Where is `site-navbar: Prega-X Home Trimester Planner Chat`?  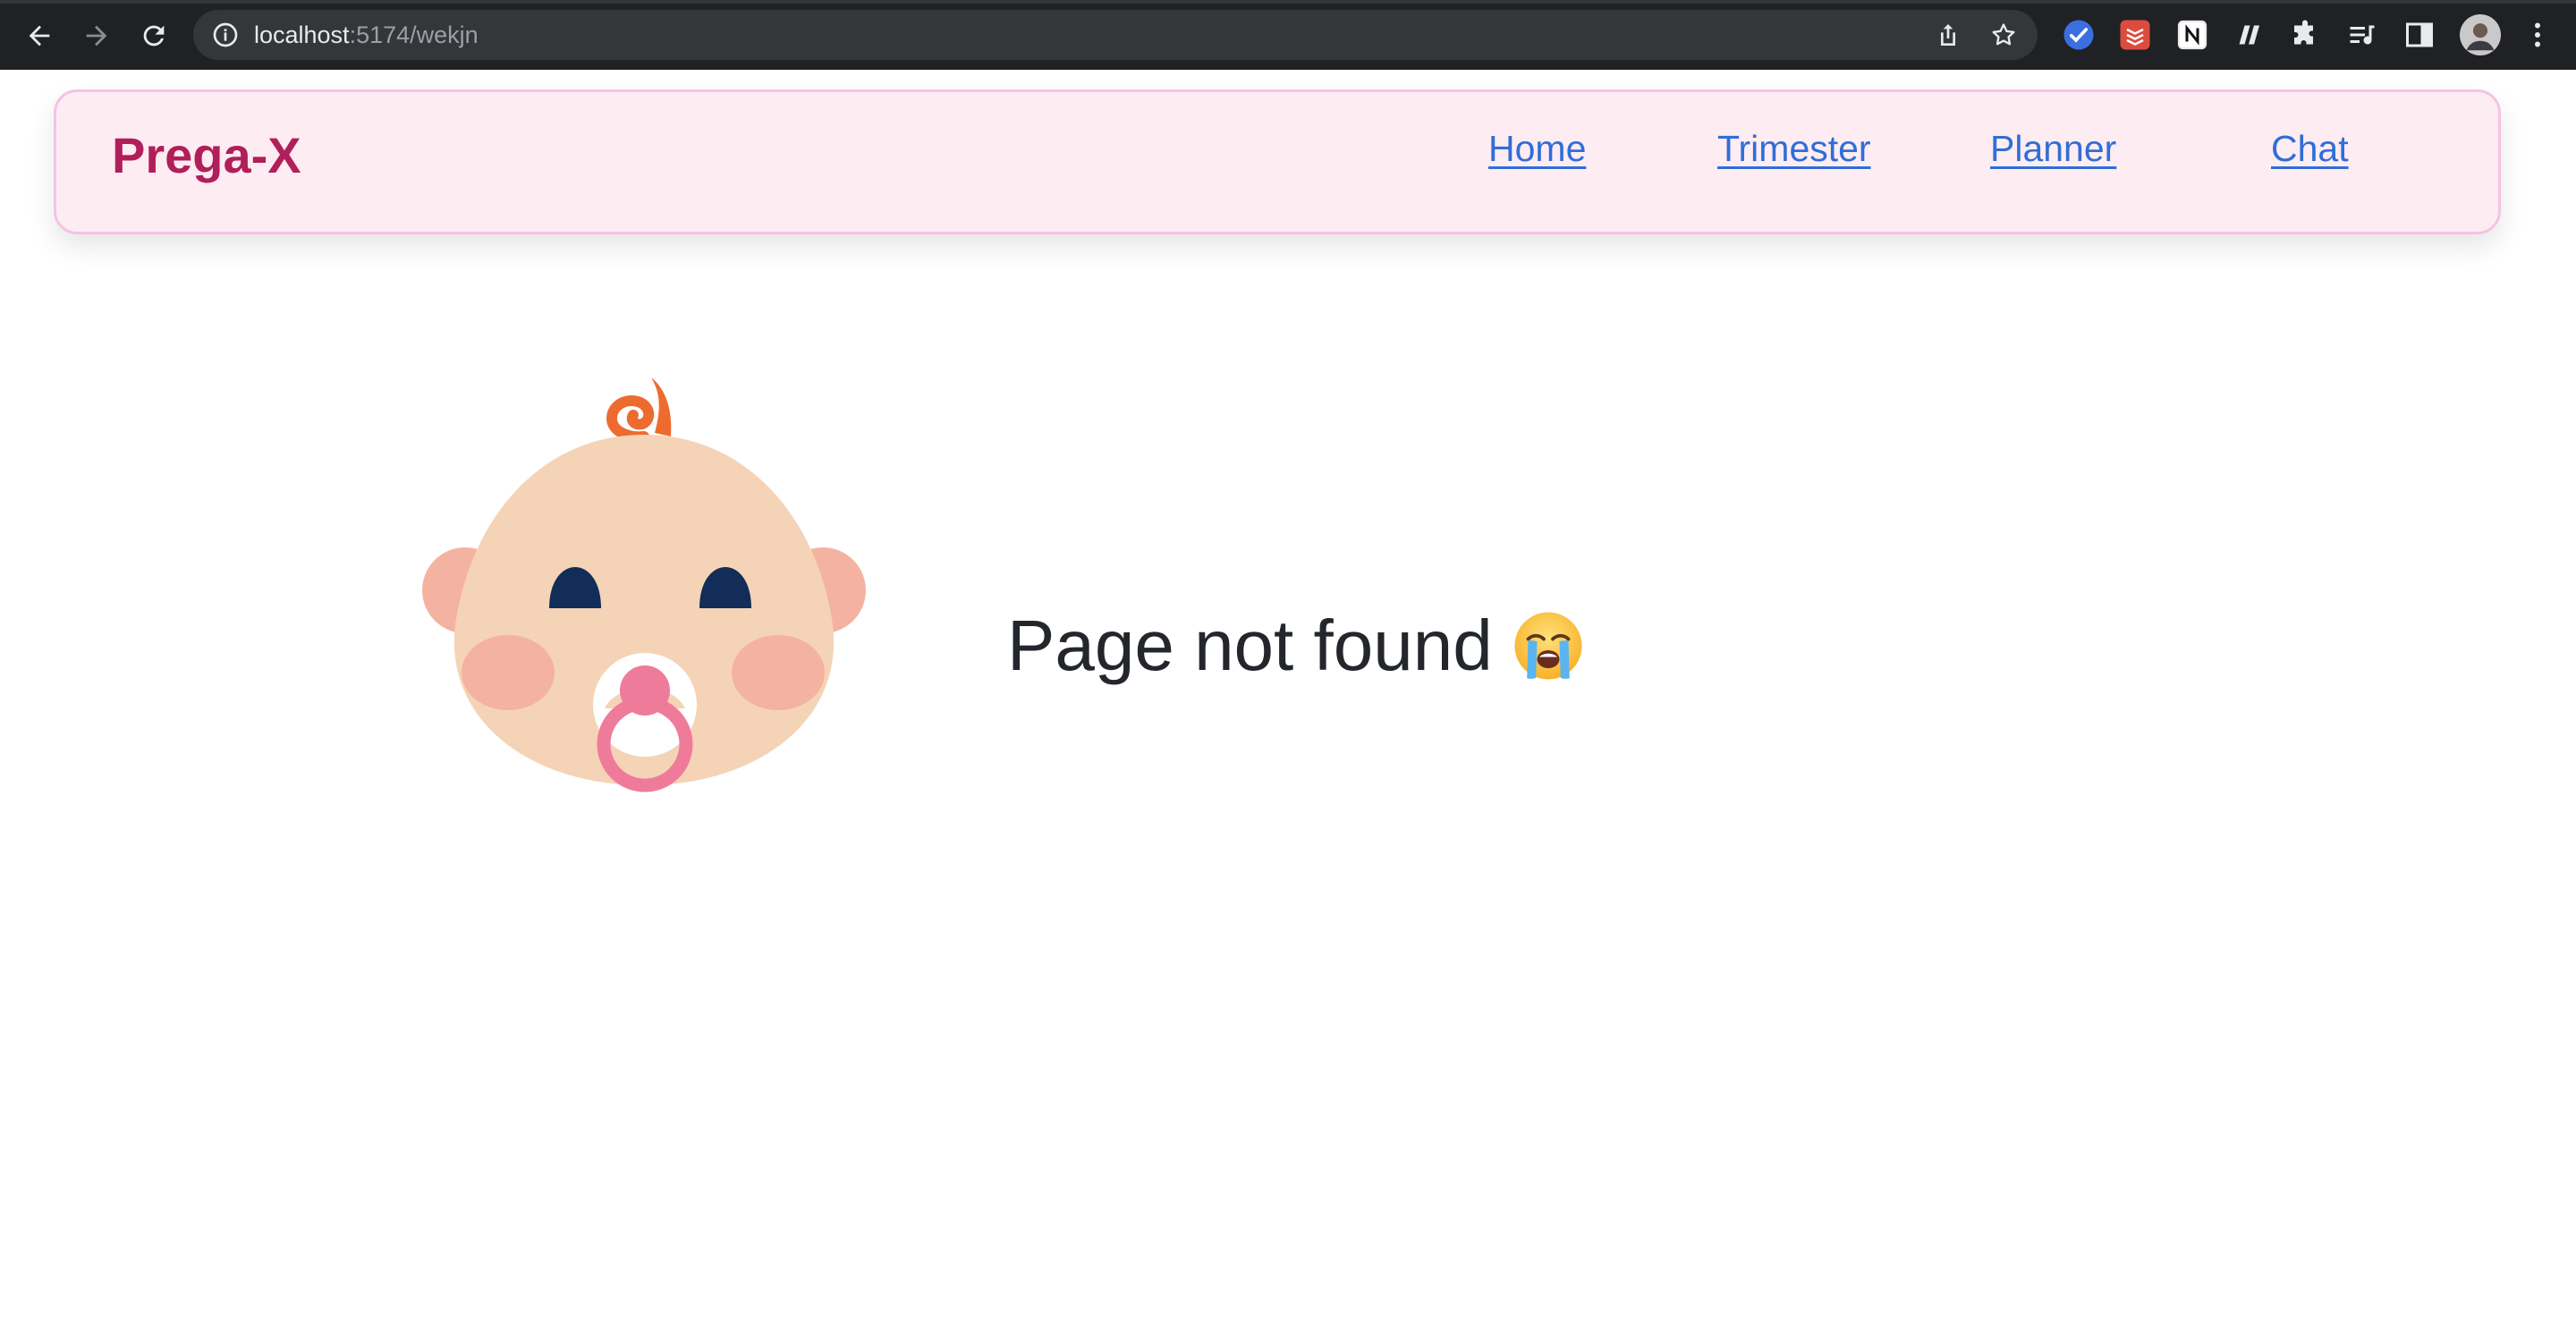
site-navbar: Prega-X Home Trimester Planner Chat is located at coordinates (1277, 161).